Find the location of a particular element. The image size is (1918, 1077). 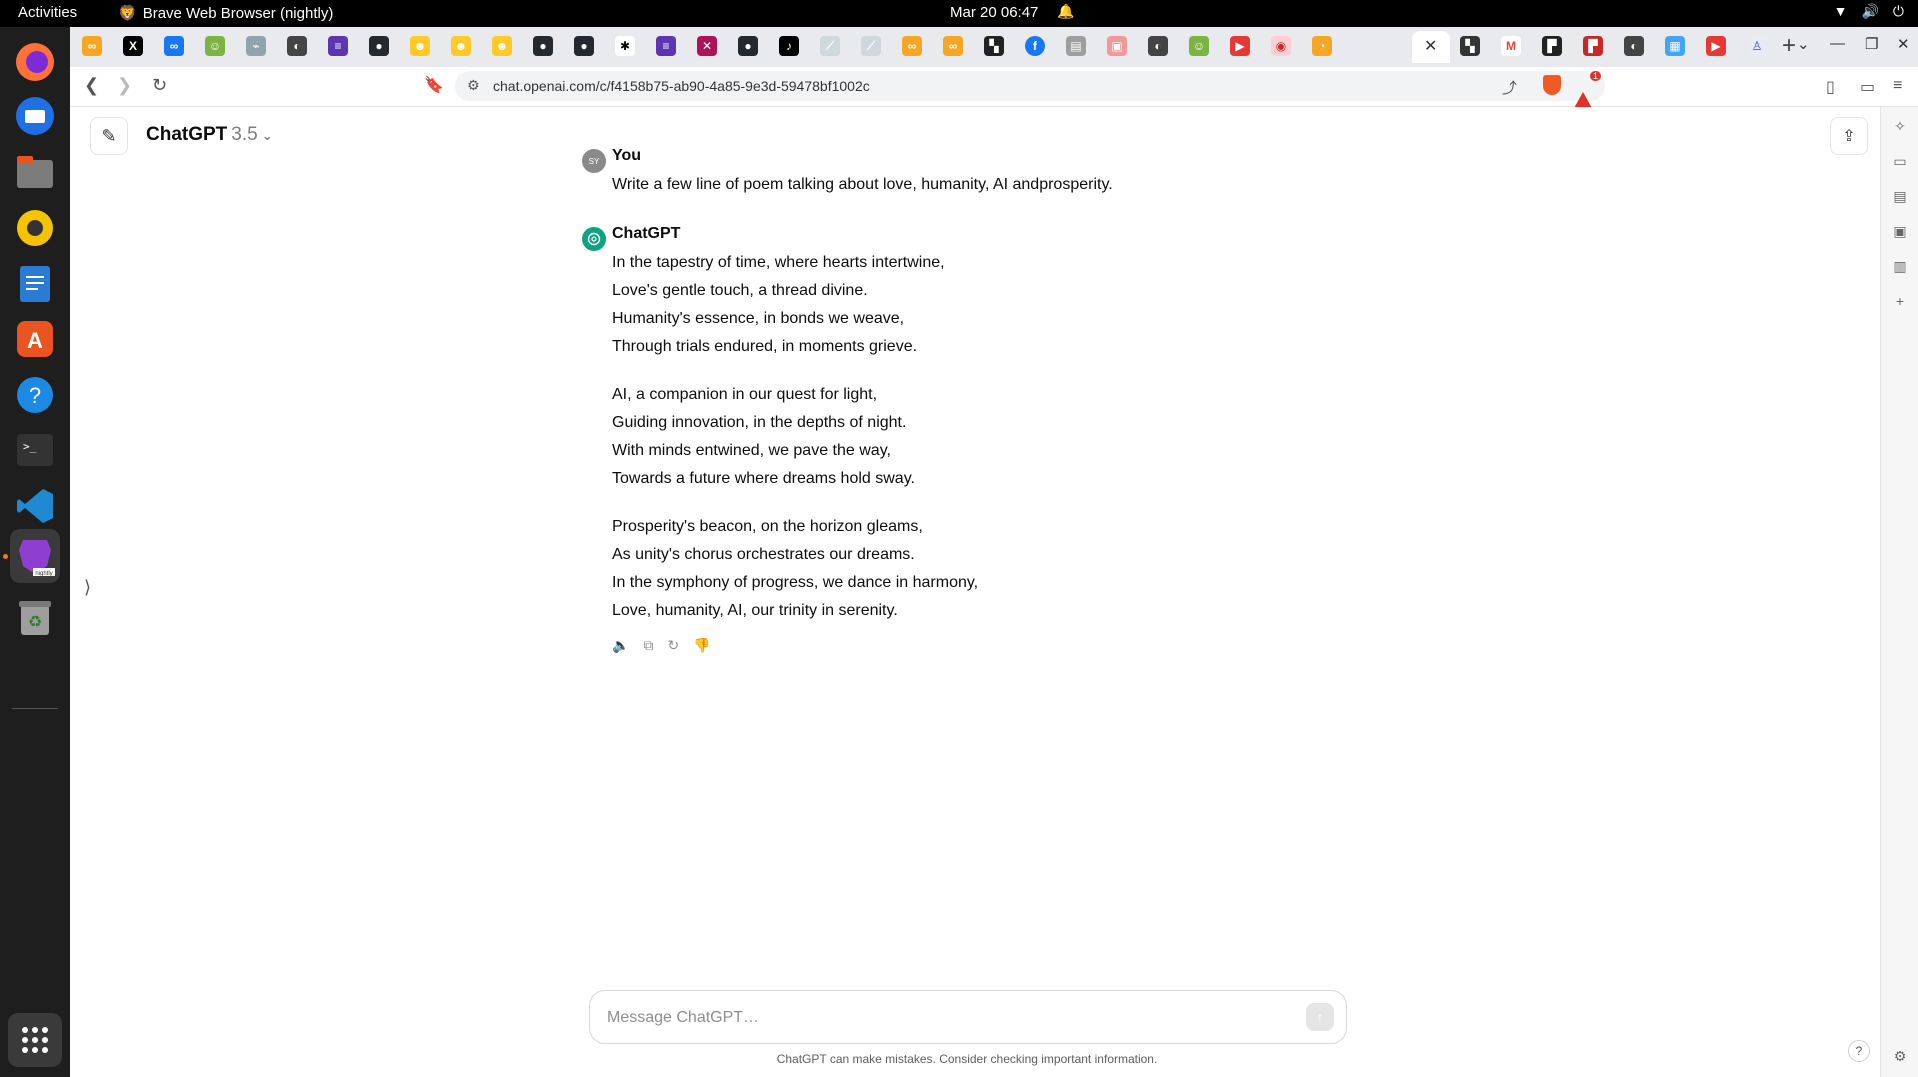

restore-icon: ❐ is located at coordinates (1871, 44).